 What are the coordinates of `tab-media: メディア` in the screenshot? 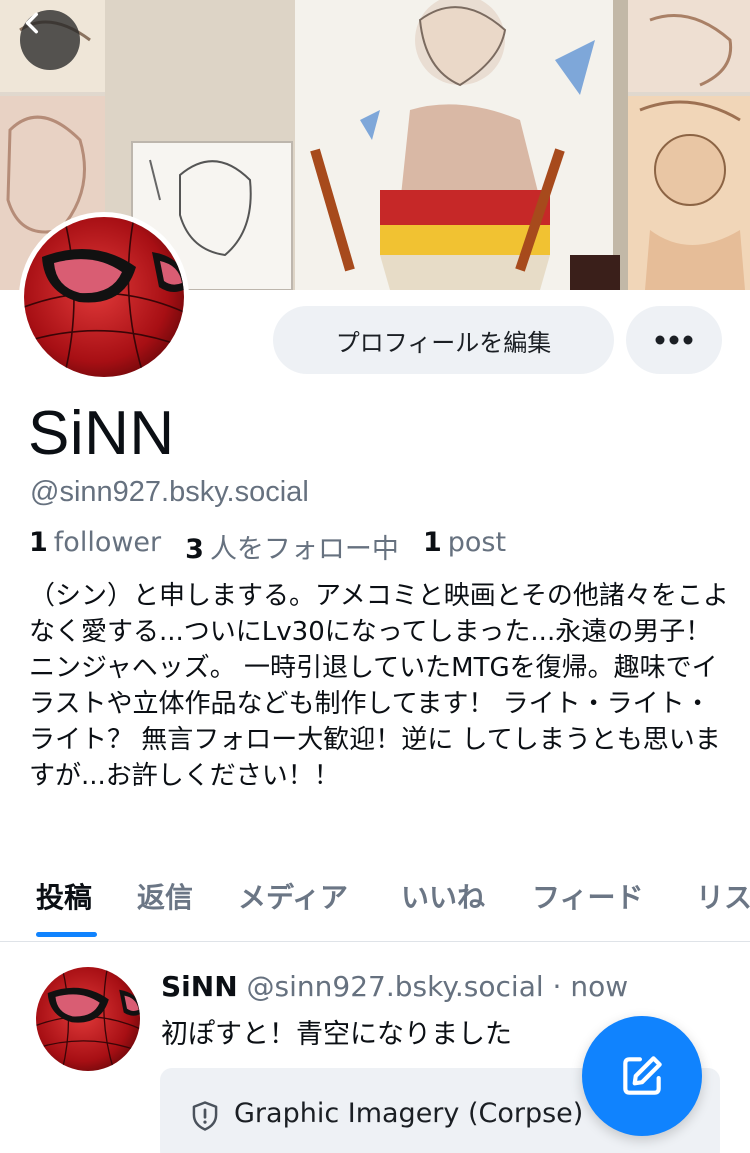 It's located at (293, 896).